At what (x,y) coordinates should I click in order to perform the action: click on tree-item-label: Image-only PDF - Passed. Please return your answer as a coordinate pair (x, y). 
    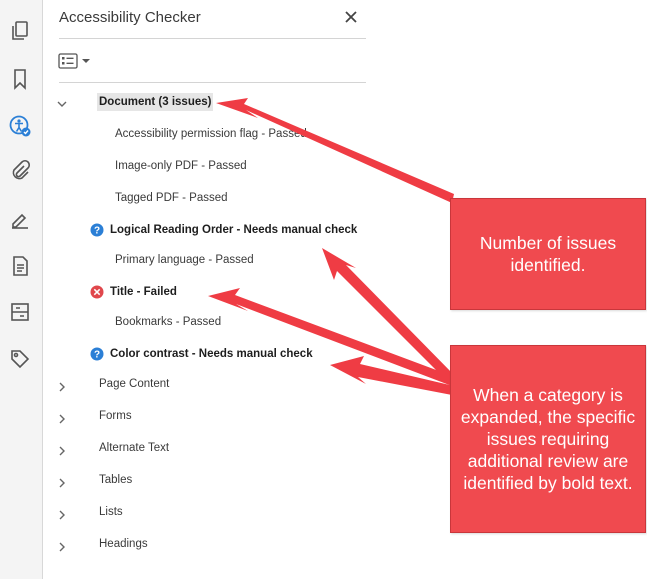
    Looking at the image, I should click on (181, 166).